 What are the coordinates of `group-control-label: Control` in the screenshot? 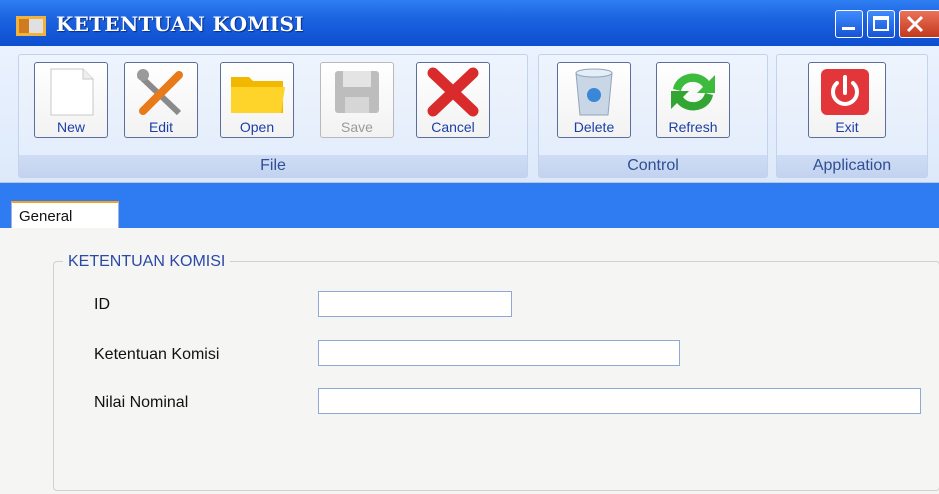 It's located at (653, 166).